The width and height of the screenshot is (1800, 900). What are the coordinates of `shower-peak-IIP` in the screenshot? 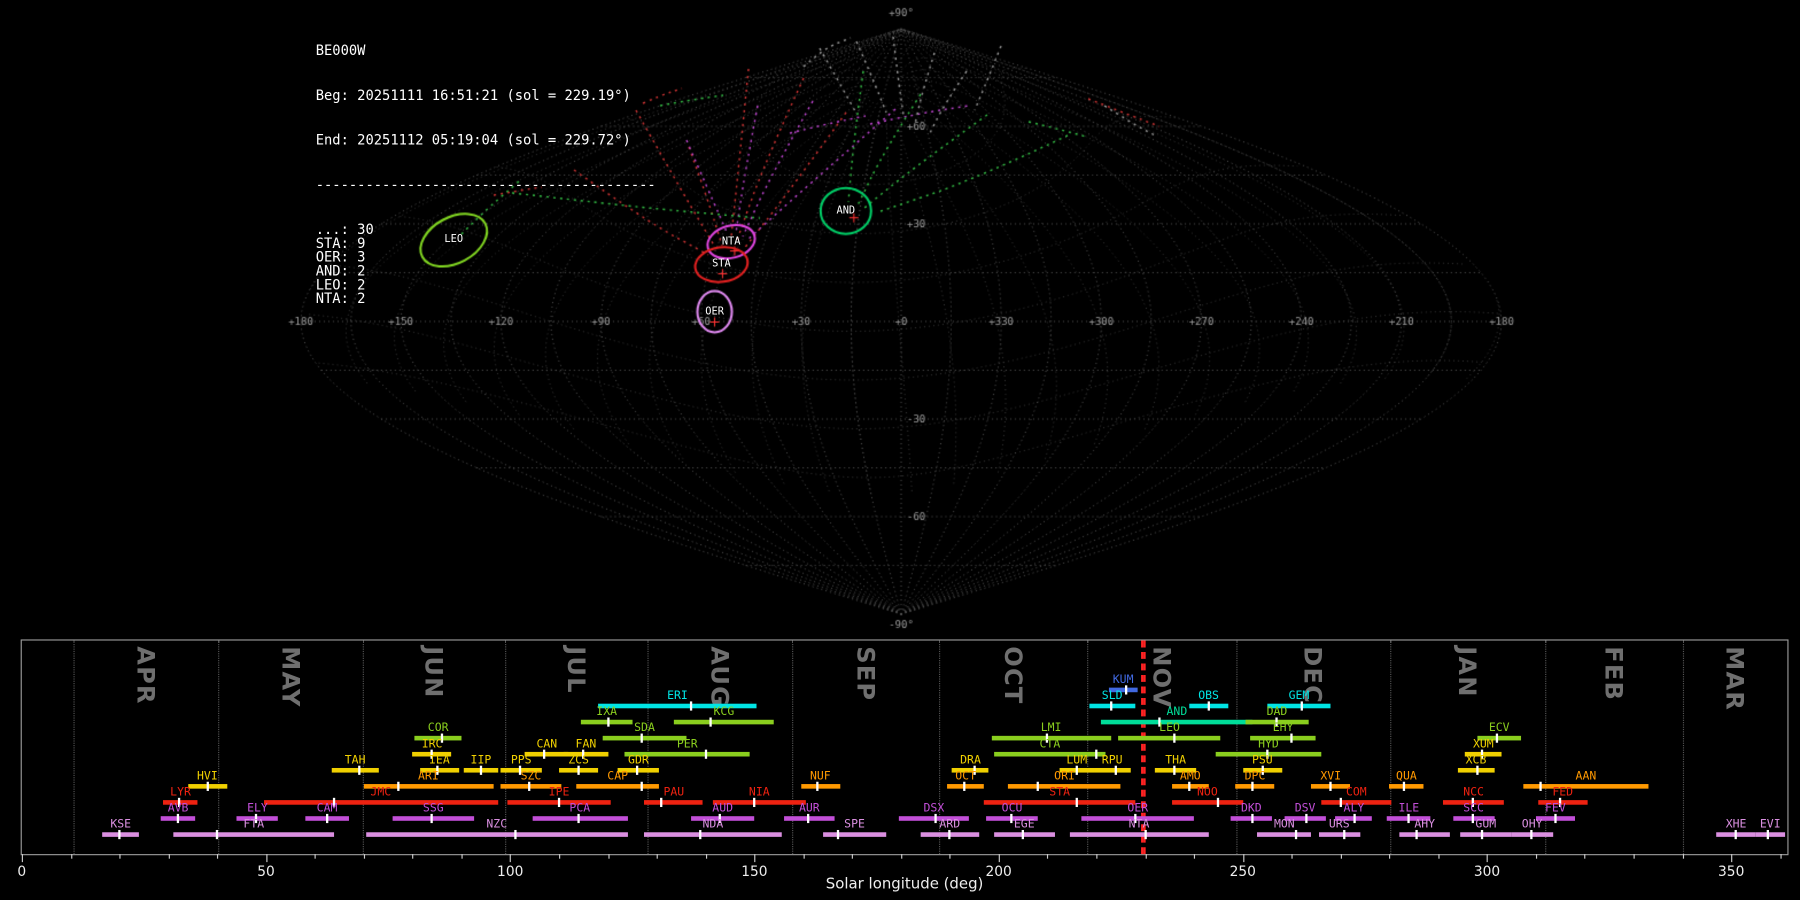 It's located at (481, 770).